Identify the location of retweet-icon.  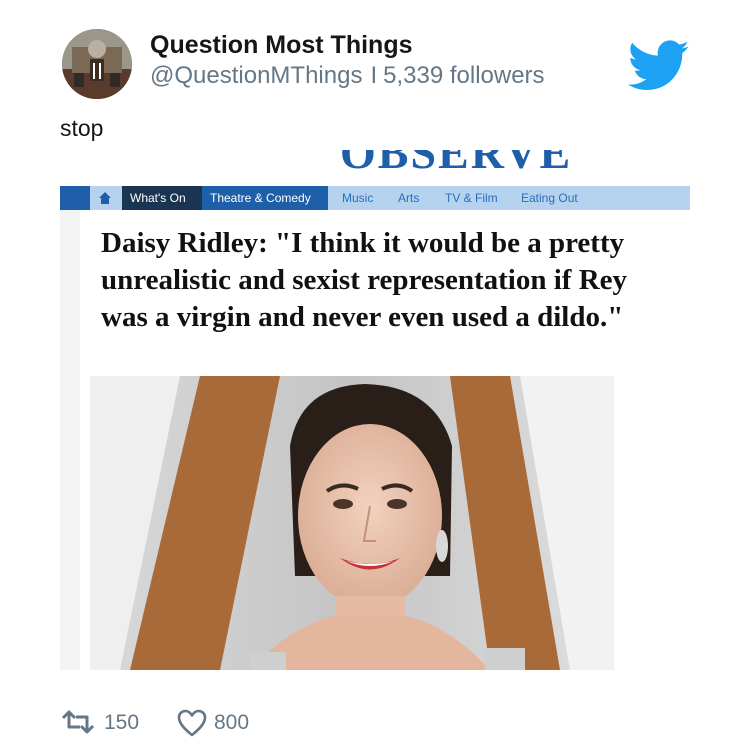
(78, 722).